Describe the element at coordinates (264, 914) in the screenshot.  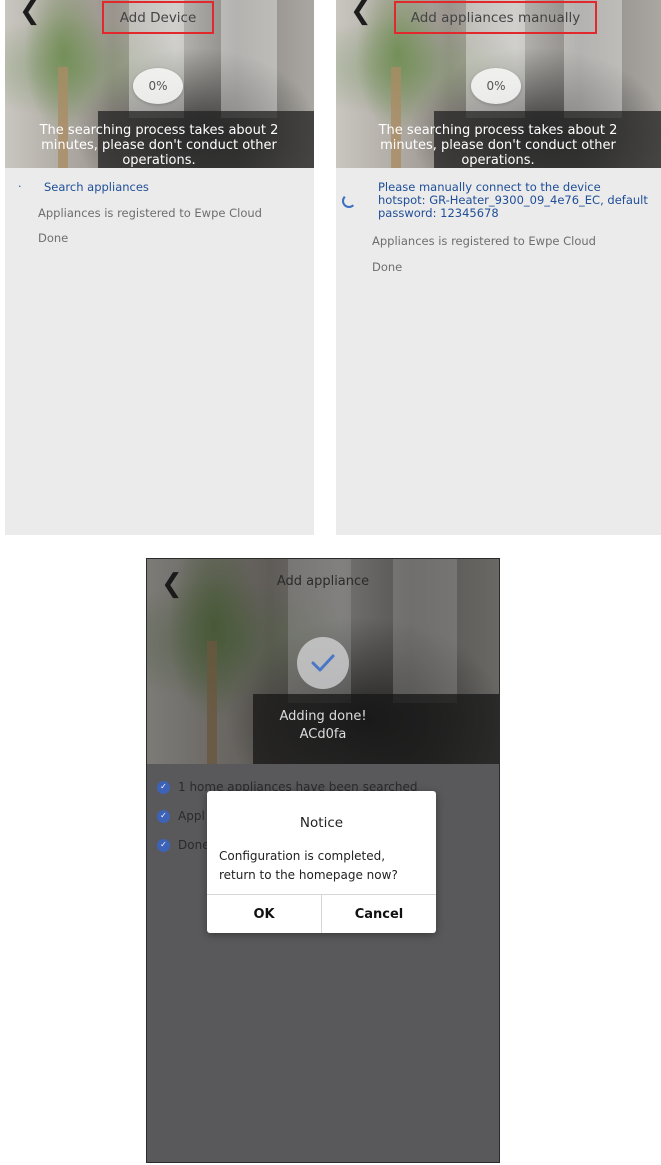
I see `ok-button: OK` at that location.